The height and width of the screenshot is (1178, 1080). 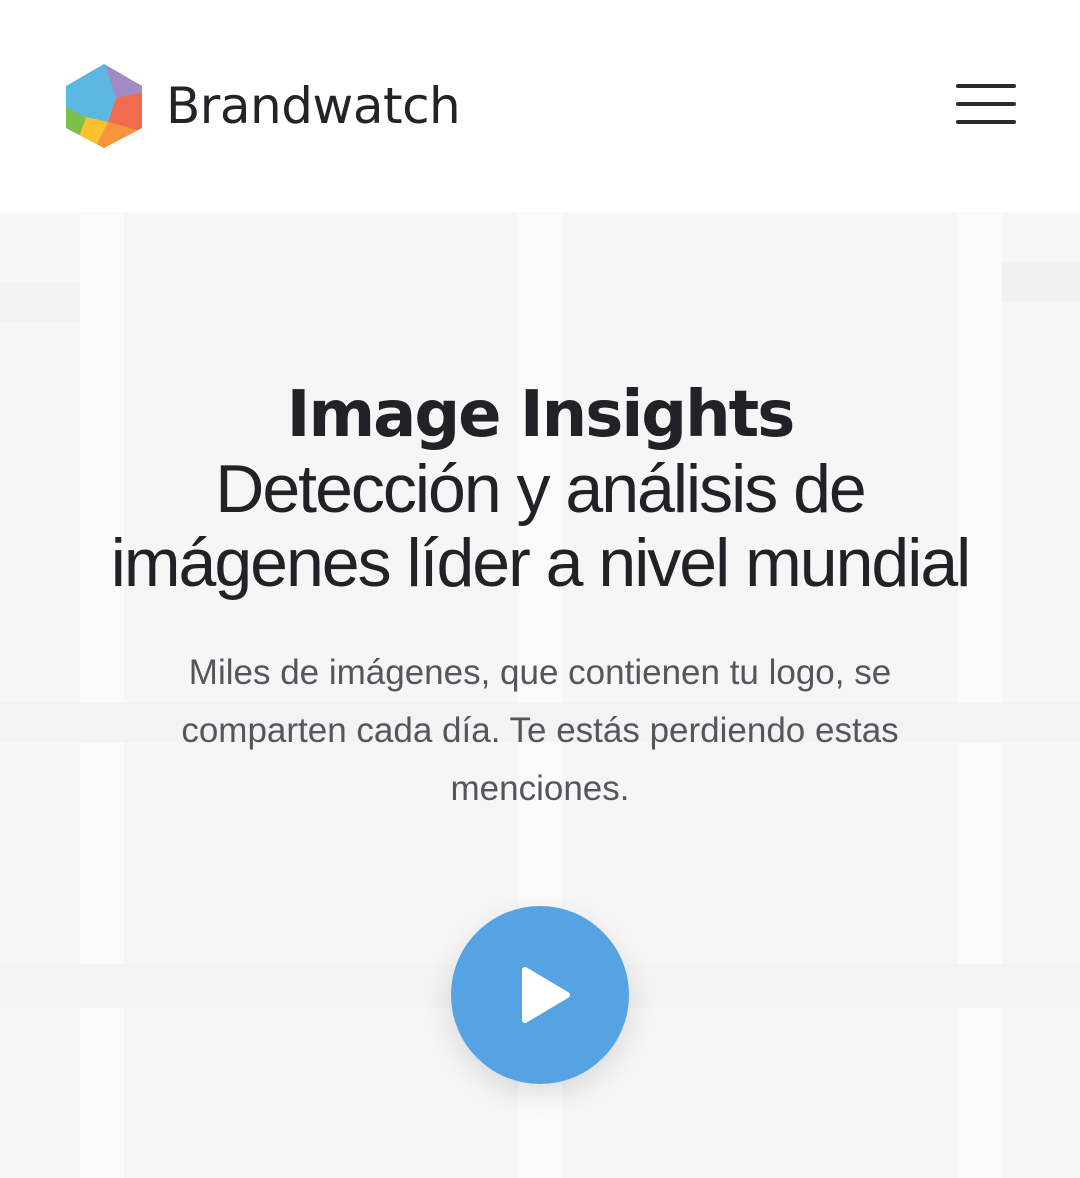 I want to click on hamburger-menu-icon, so click(x=986, y=106).